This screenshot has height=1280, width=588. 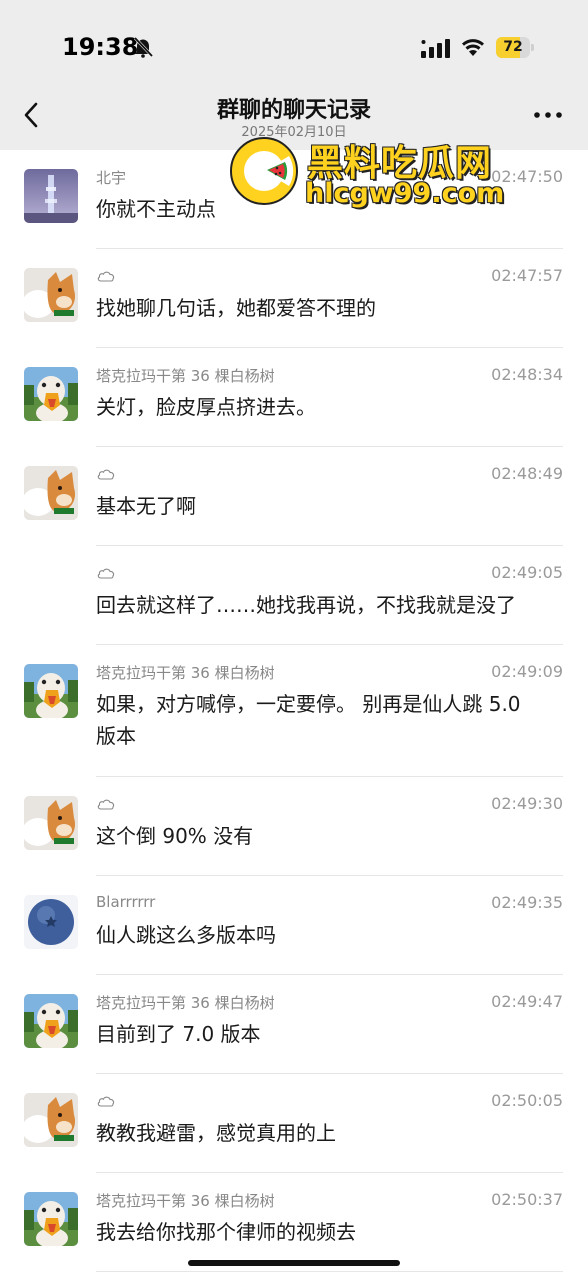 I want to click on watermark-domain: hlcgw99.com, so click(x=405, y=193).